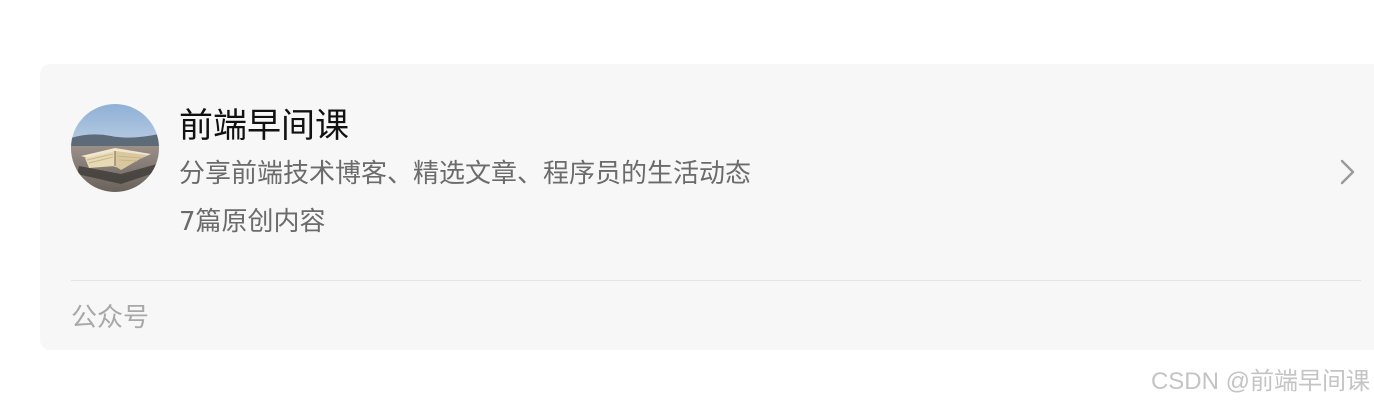  Describe the element at coordinates (465, 174) in the screenshot. I see `account-description: 分享前端技术博客、精选文章、程序员的生活动态` at that location.